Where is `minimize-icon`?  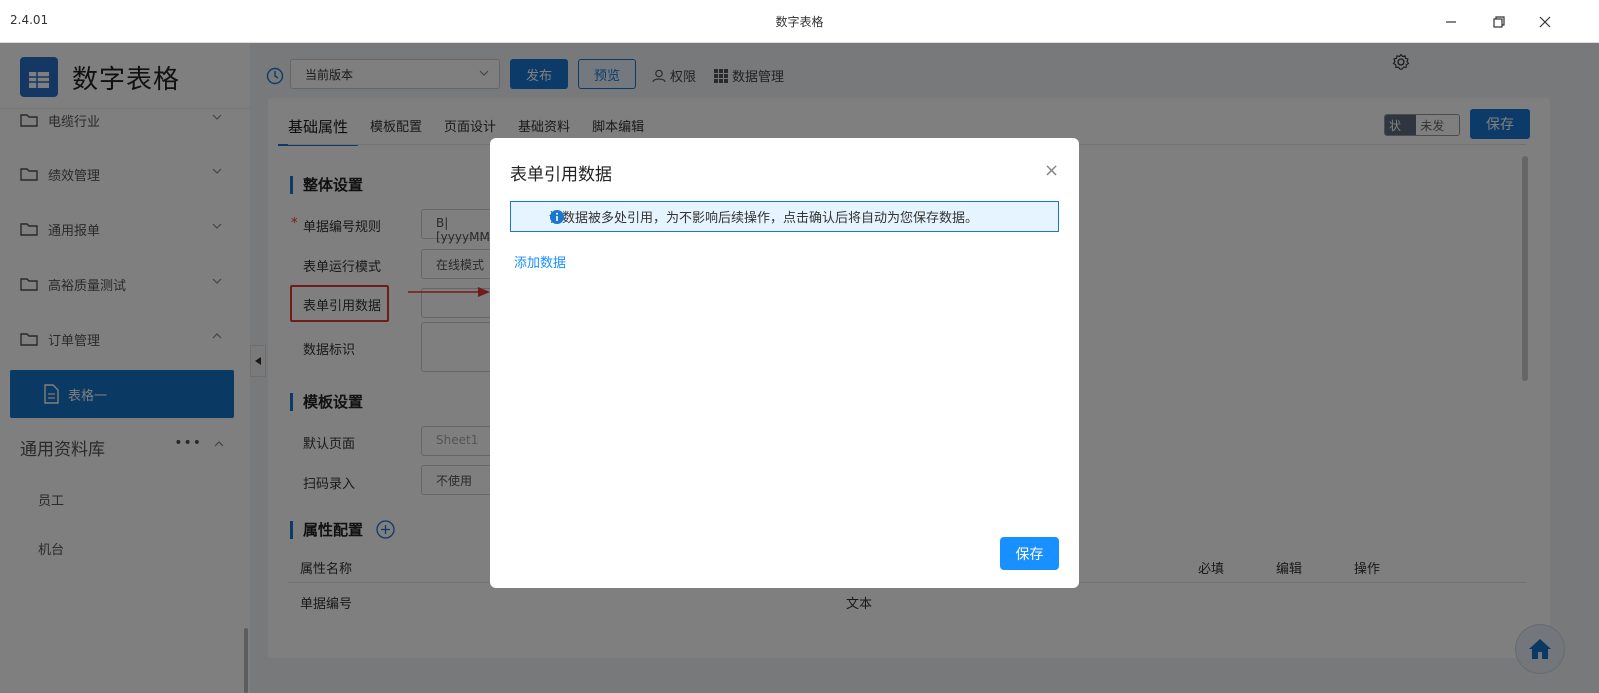
minimize-icon is located at coordinates (1451, 22).